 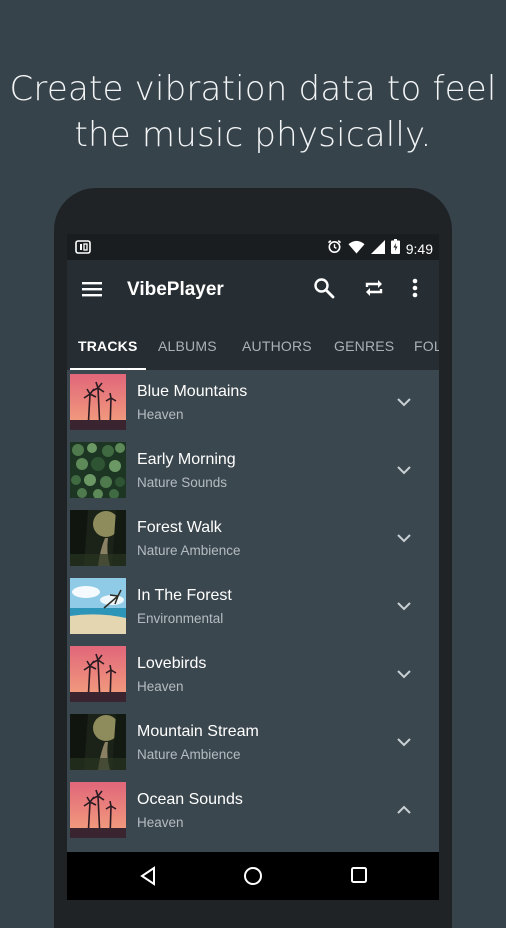 I want to click on battery-icon, so click(x=395, y=249).